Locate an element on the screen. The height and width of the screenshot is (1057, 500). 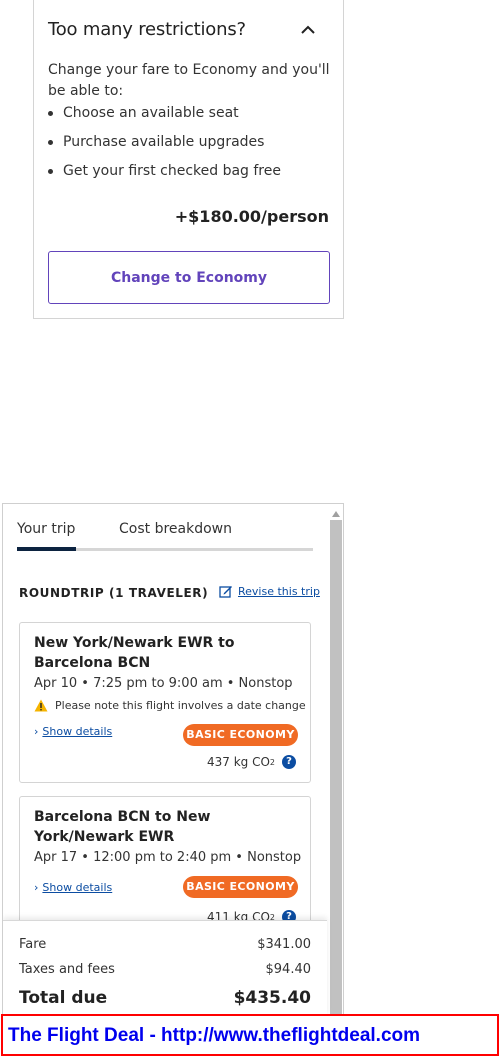
benefit-item: Get your first checked bag free is located at coordinates (193, 173).